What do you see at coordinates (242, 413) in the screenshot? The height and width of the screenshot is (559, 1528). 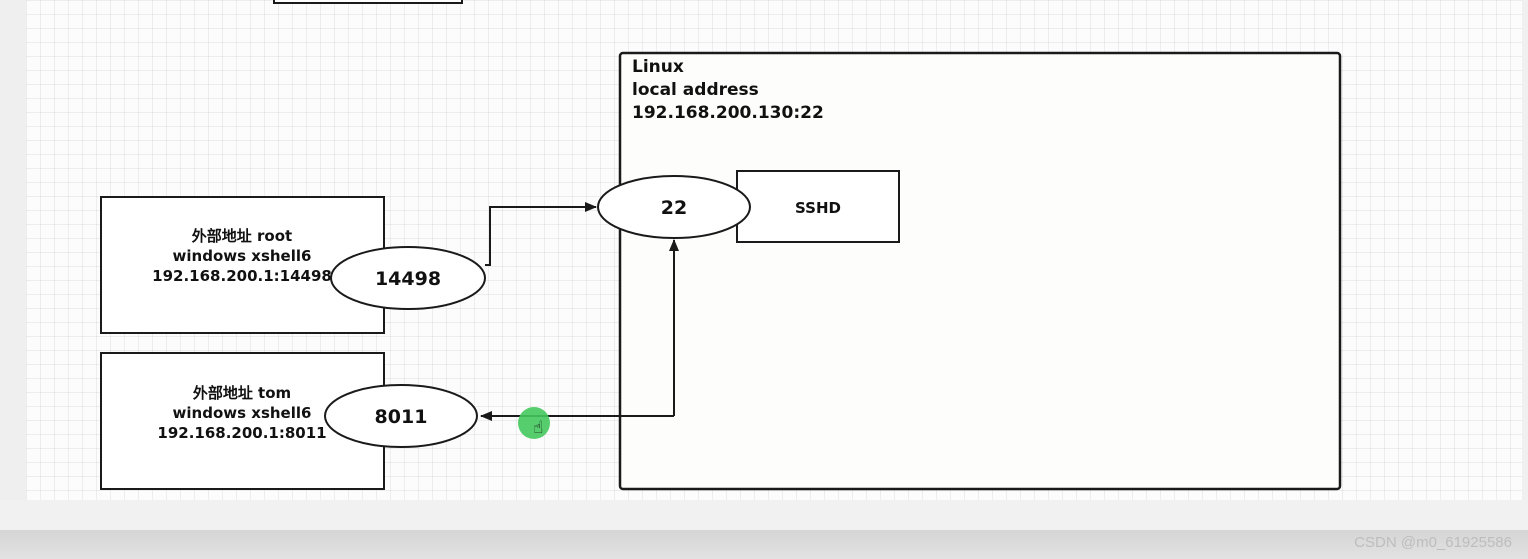 I see `client-tom-app: windows xshell6` at bounding box center [242, 413].